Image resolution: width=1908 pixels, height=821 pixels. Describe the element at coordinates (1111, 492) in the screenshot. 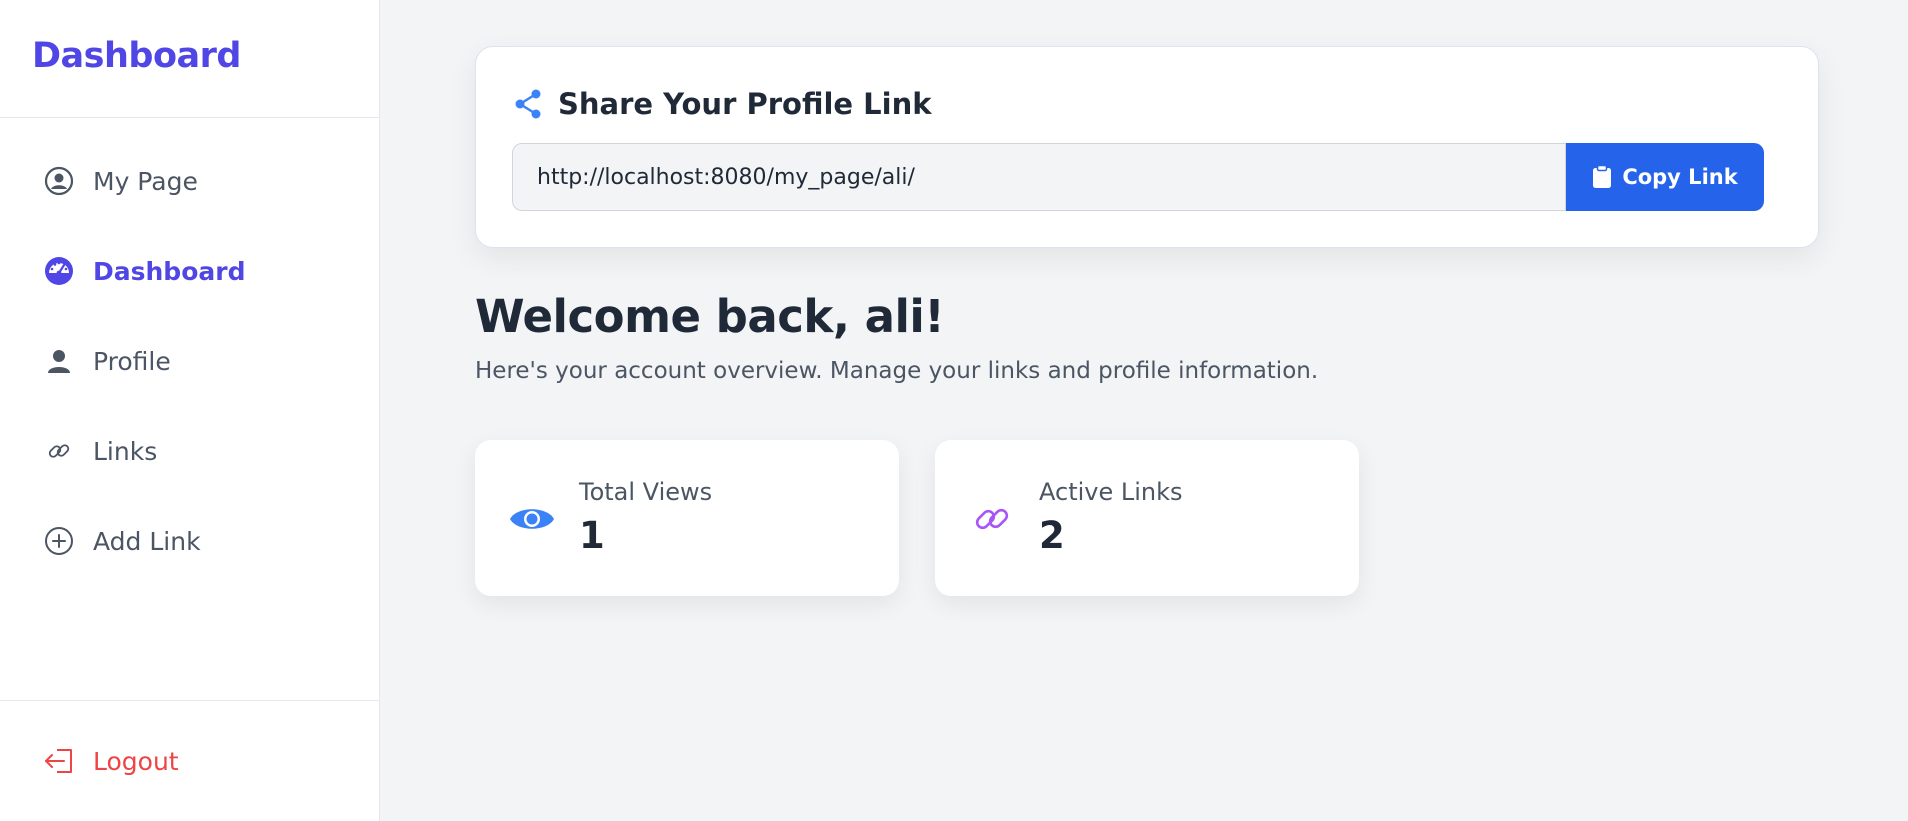

I see `stat-label: Active Links` at that location.